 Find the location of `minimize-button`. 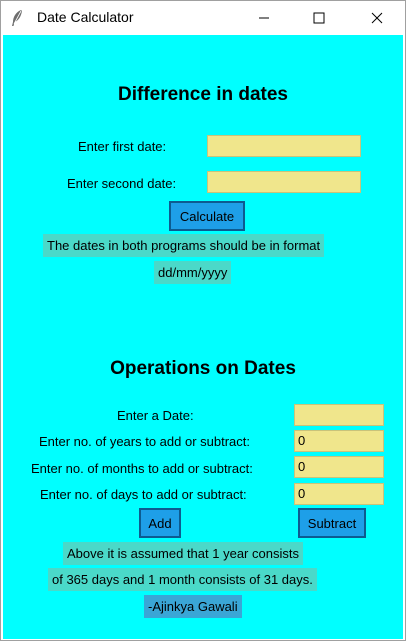

minimize-button is located at coordinates (264, 18).